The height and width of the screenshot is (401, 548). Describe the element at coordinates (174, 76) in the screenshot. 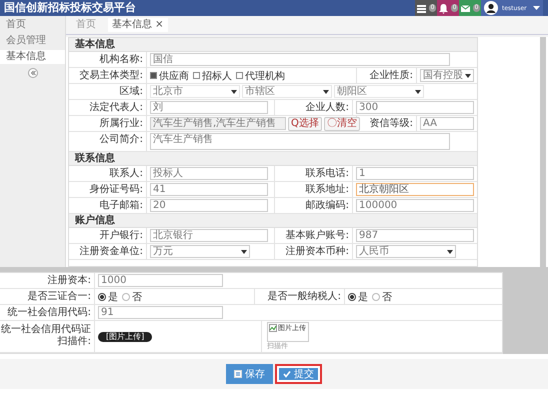

I see `checkbox-label: 供应商` at that location.